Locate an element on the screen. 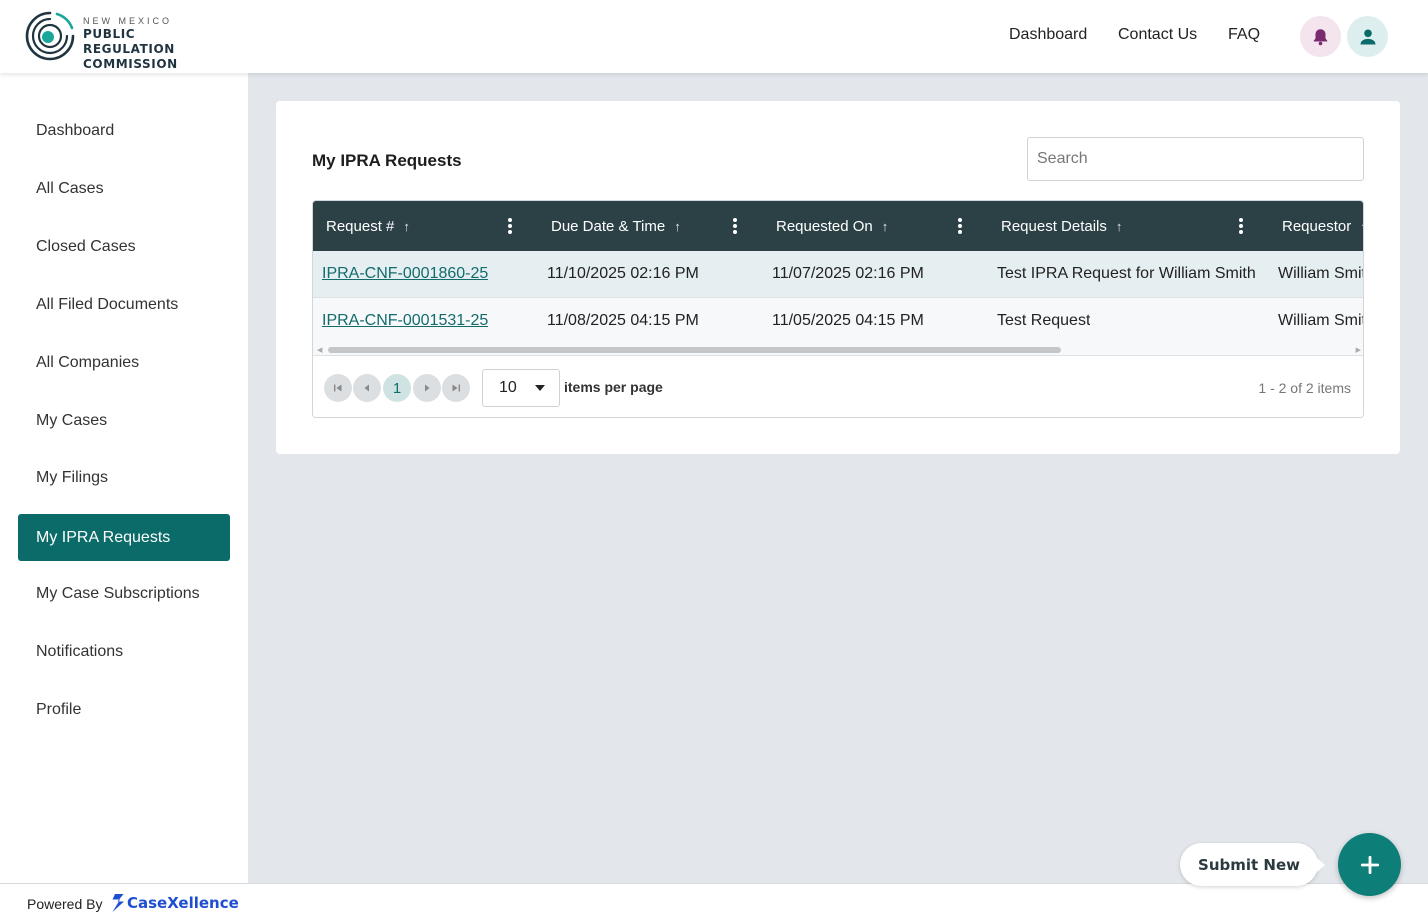  sidebar-item-my-filings: My Filings is located at coordinates (124, 477).